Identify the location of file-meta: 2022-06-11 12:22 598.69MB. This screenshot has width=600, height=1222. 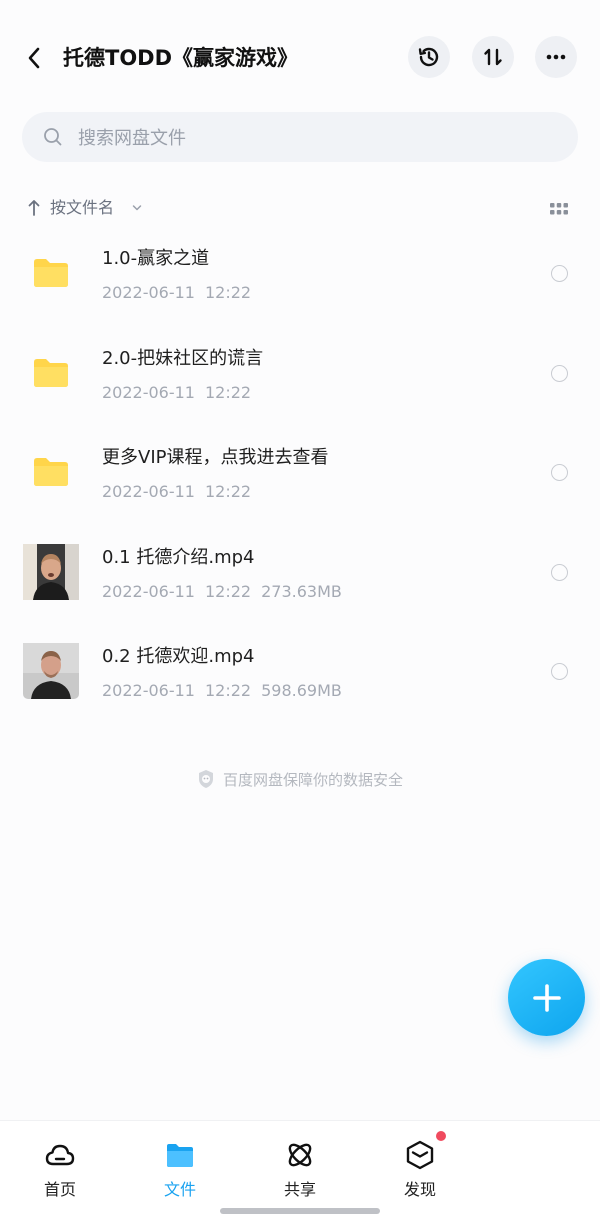
(227, 691).